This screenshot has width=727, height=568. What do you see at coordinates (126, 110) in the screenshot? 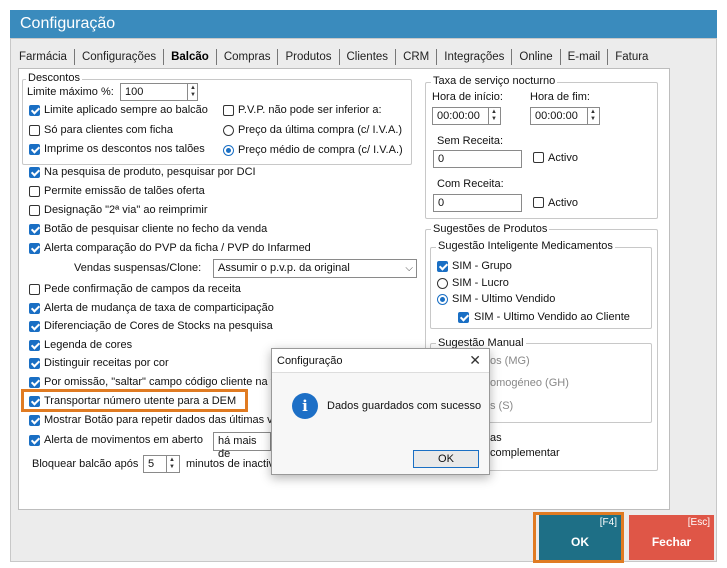
I see `limite-sempre-label: Limite aplicado sempre ao balcão` at bounding box center [126, 110].